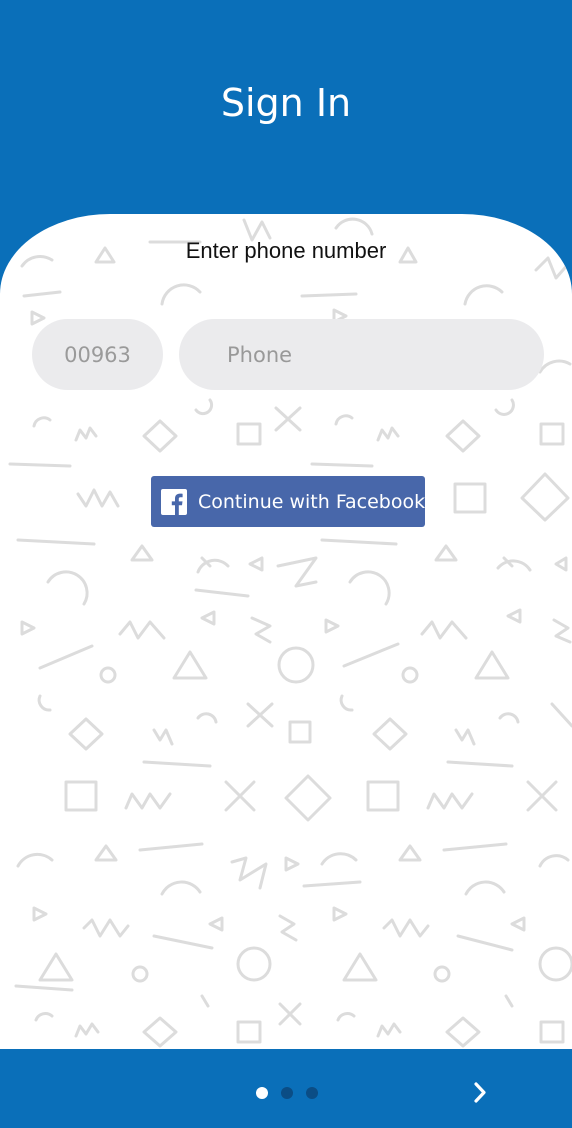 The height and width of the screenshot is (1128, 572). I want to click on page-title: Sign In, so click(286, 103).